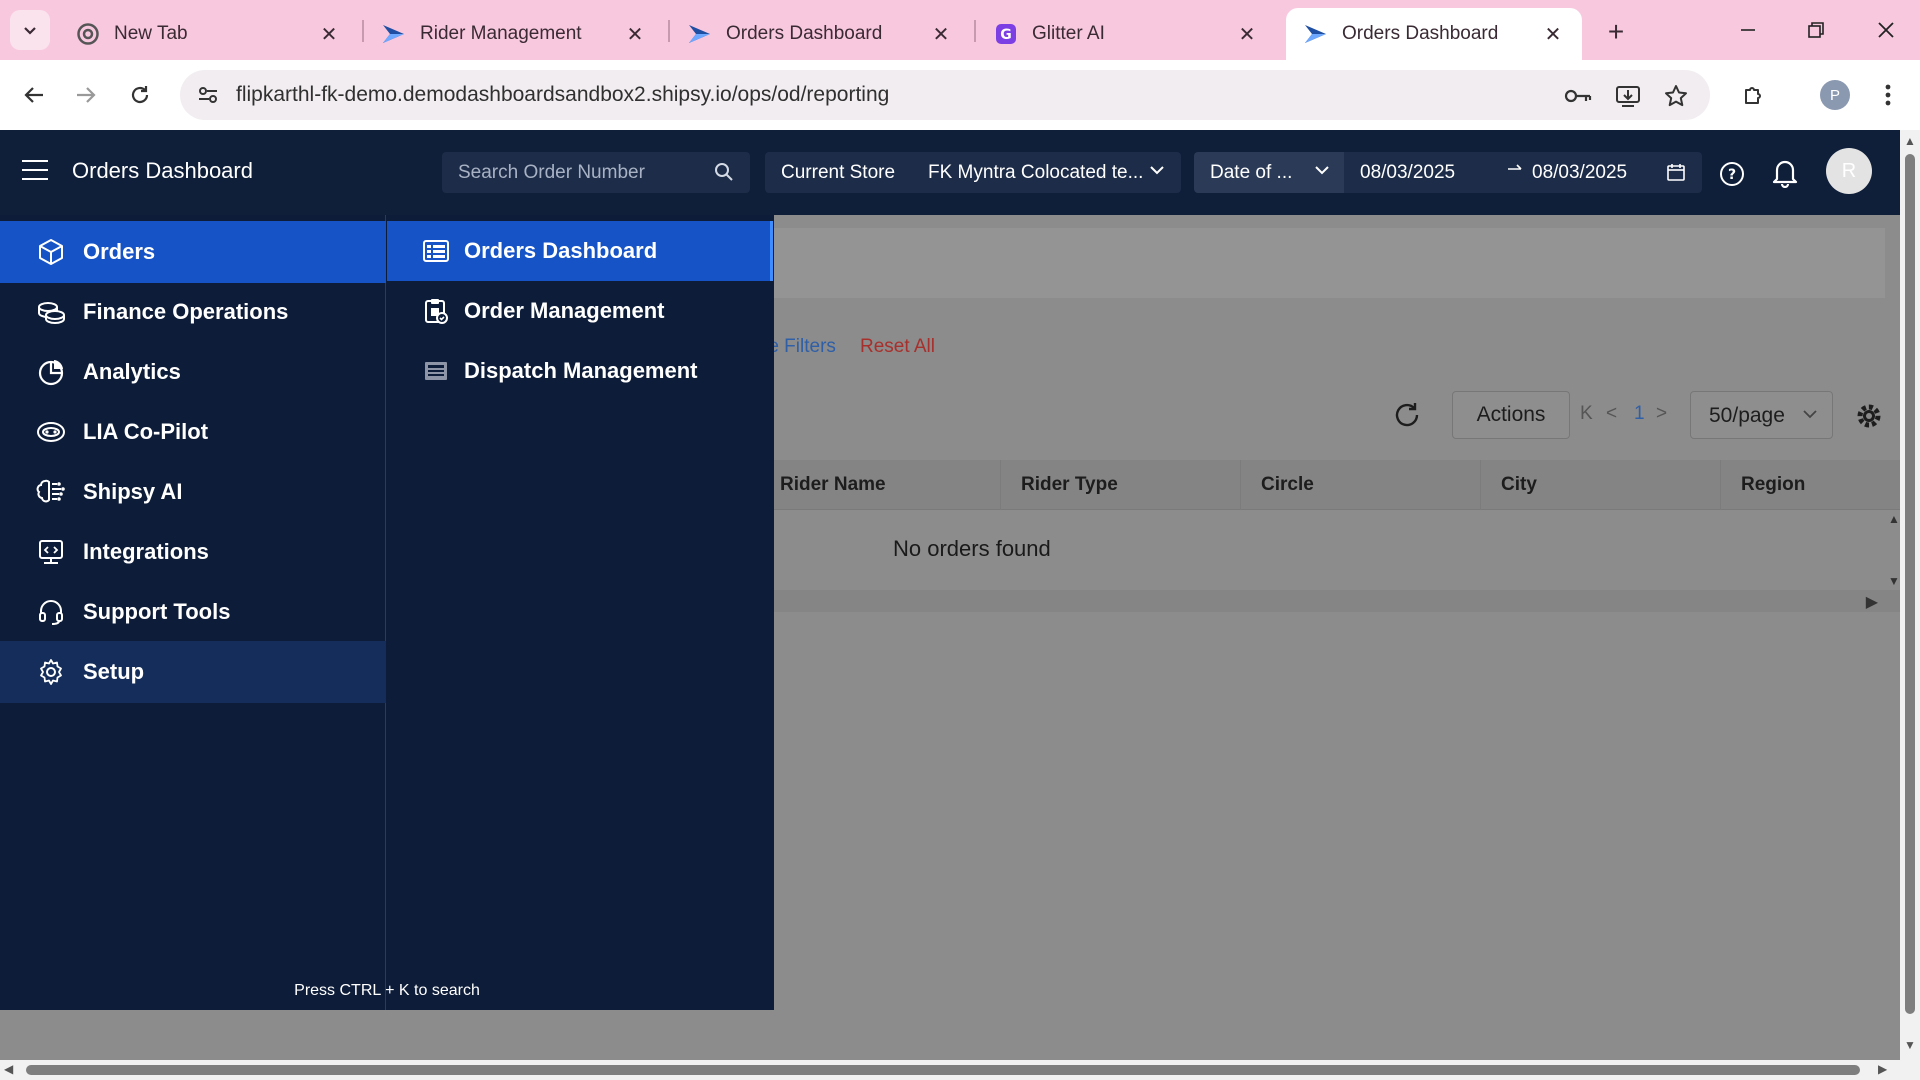 The height and width of the screenshot is (1080, 1920). What do you see at coordinates (1578, 96) in the screenshot?
I see `password-key-icon` at bounding box center [1578, 96].